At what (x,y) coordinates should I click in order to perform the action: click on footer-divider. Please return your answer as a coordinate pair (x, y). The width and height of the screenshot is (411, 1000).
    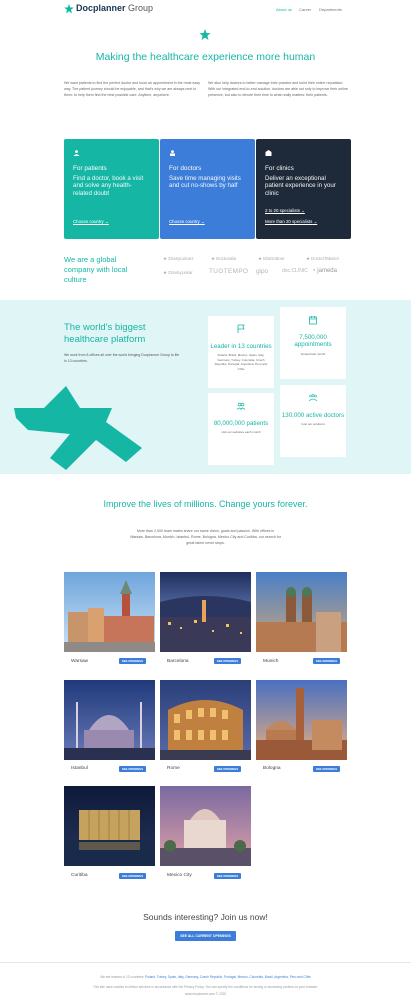
    Looking at the image, I should click on (205, 962).